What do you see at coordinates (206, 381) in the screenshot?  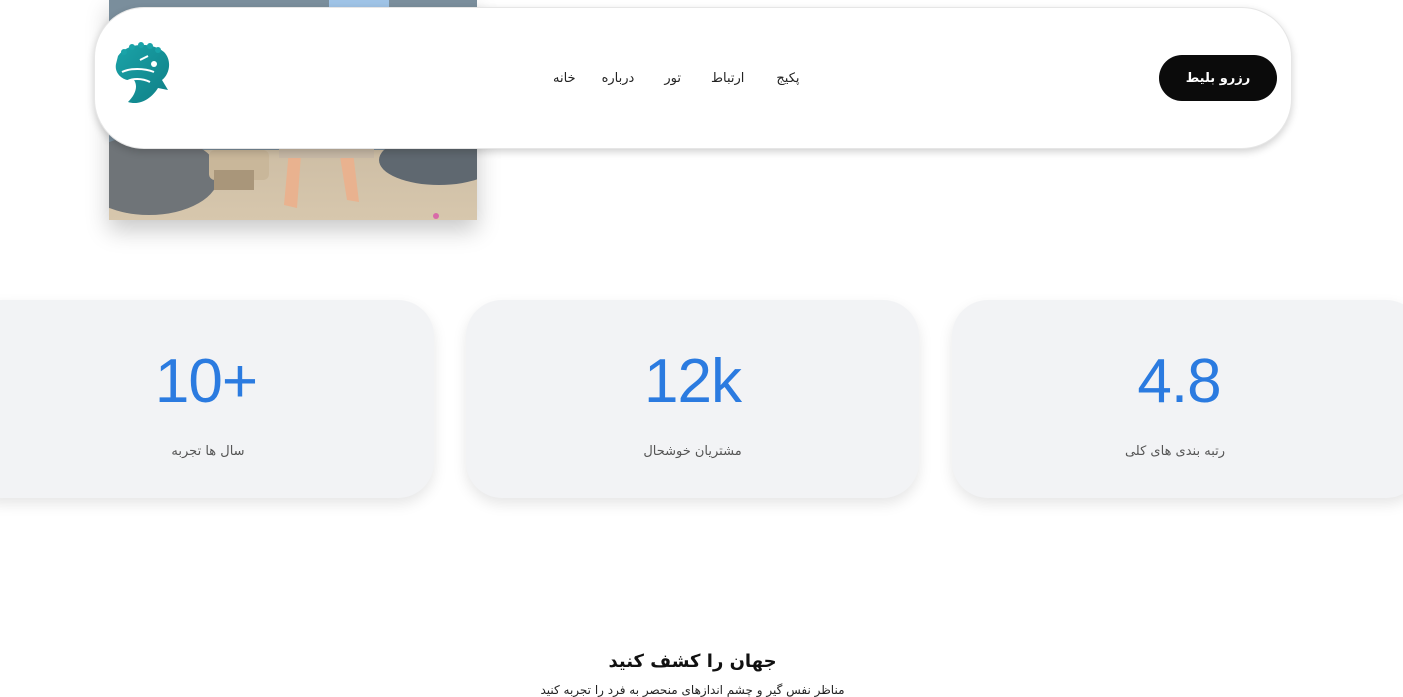 I see `stat-value: 10+` at bounding box center [206, 381].